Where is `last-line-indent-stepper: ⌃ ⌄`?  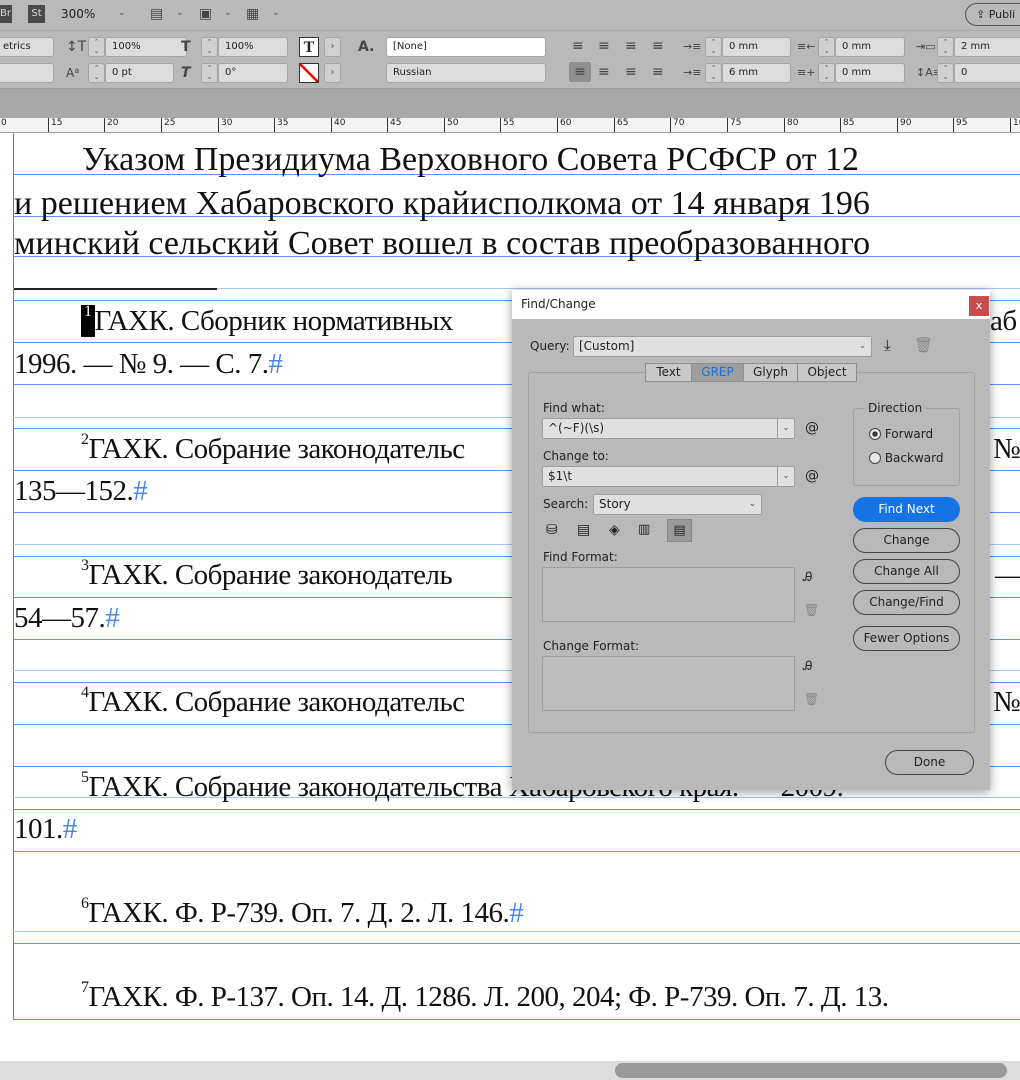
last-line-indent-stepper: ⌃ ⌄ is located at coordinates (826, 73).